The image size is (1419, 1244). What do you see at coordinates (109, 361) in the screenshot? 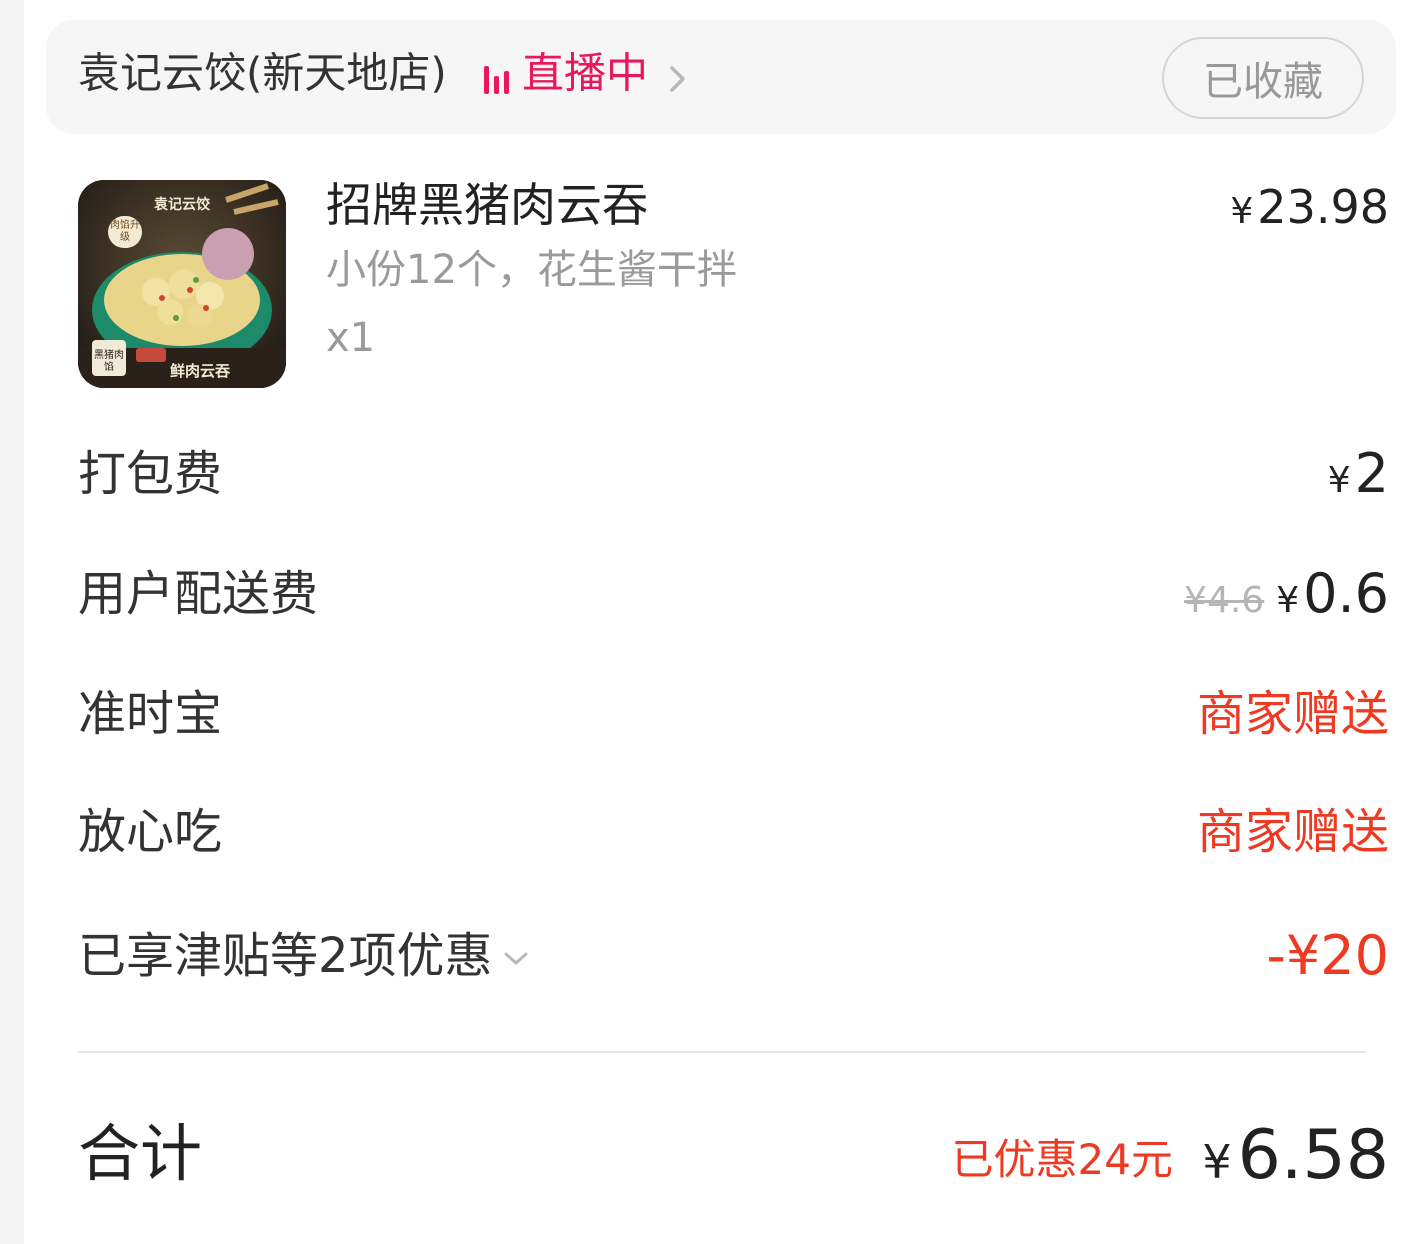
I see `product-image-tag: 黑猪肉馅` at bounding box center [109, 361].